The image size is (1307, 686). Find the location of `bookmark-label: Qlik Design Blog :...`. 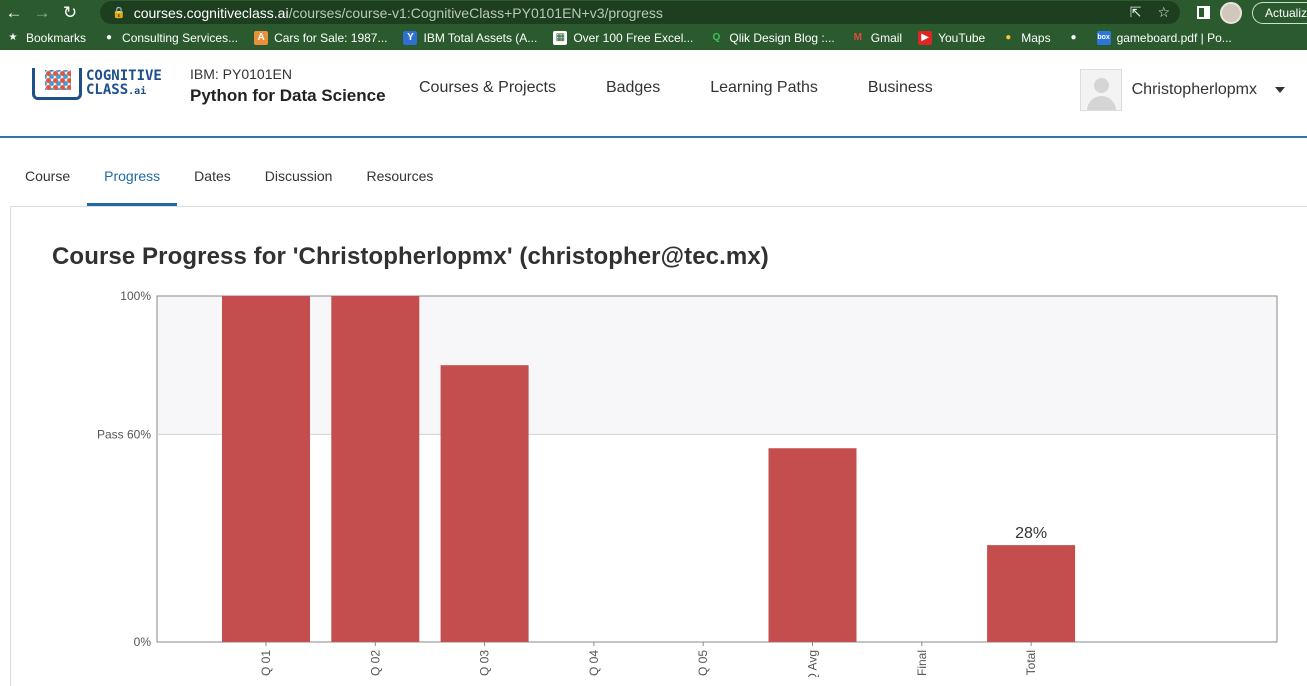

bookmark-label: Qlik Design Blog :... is located at coordinates (782, 37).